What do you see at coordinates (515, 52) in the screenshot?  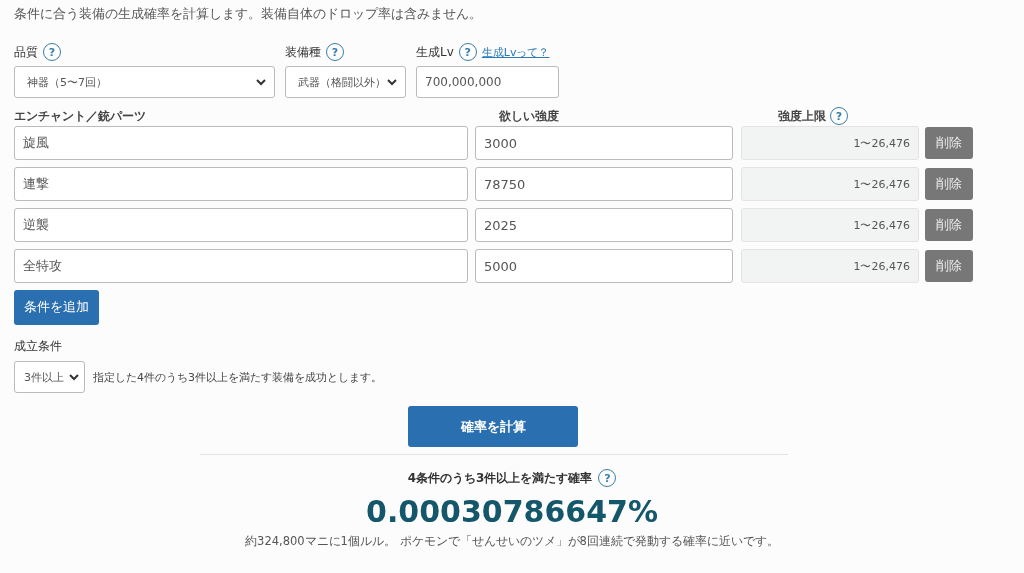 I see `help-link: 生成Lvって？` at bounding box center [515, 52].